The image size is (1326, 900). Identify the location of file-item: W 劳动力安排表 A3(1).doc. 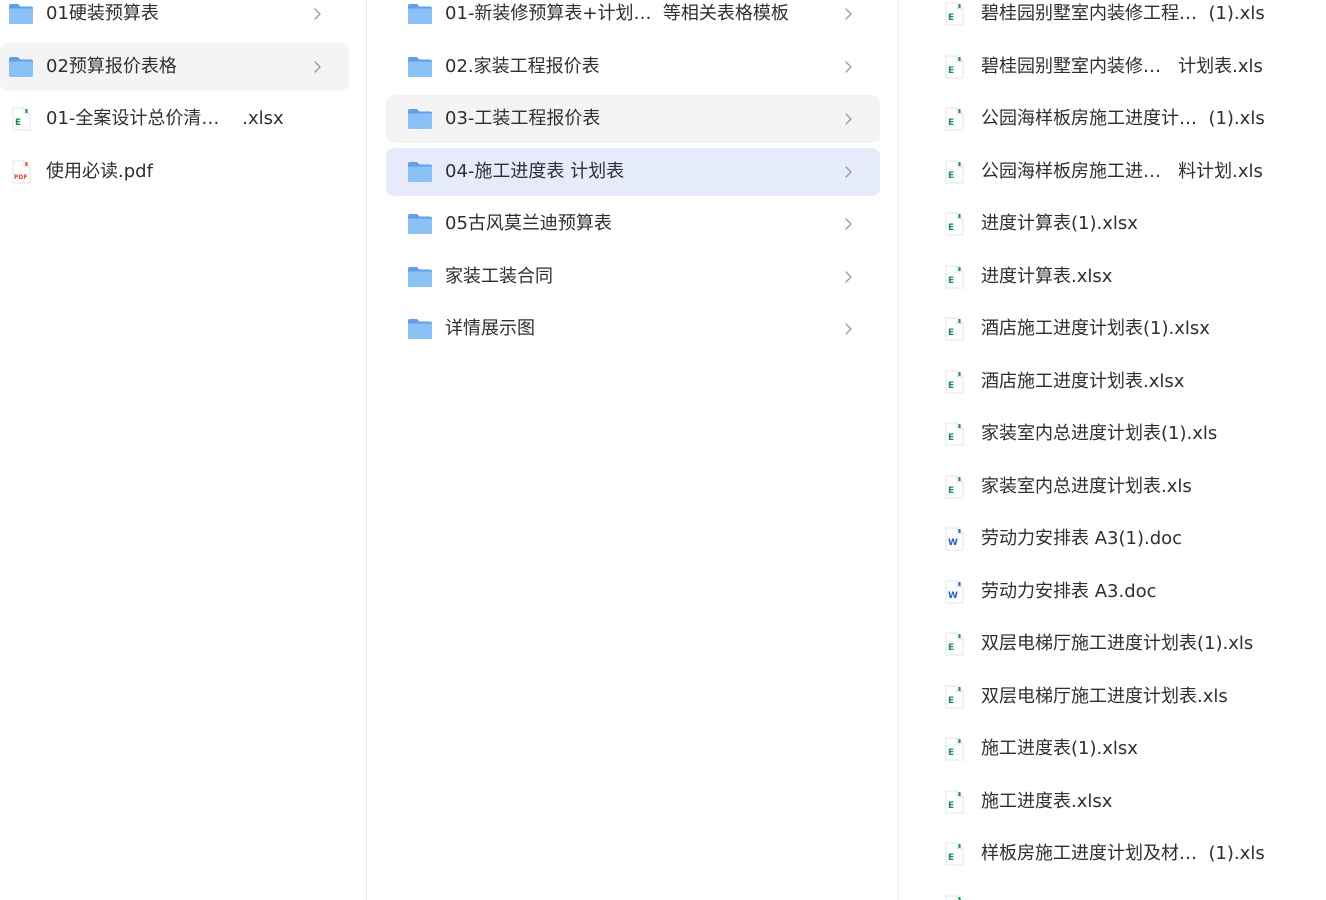
(1127, 539).